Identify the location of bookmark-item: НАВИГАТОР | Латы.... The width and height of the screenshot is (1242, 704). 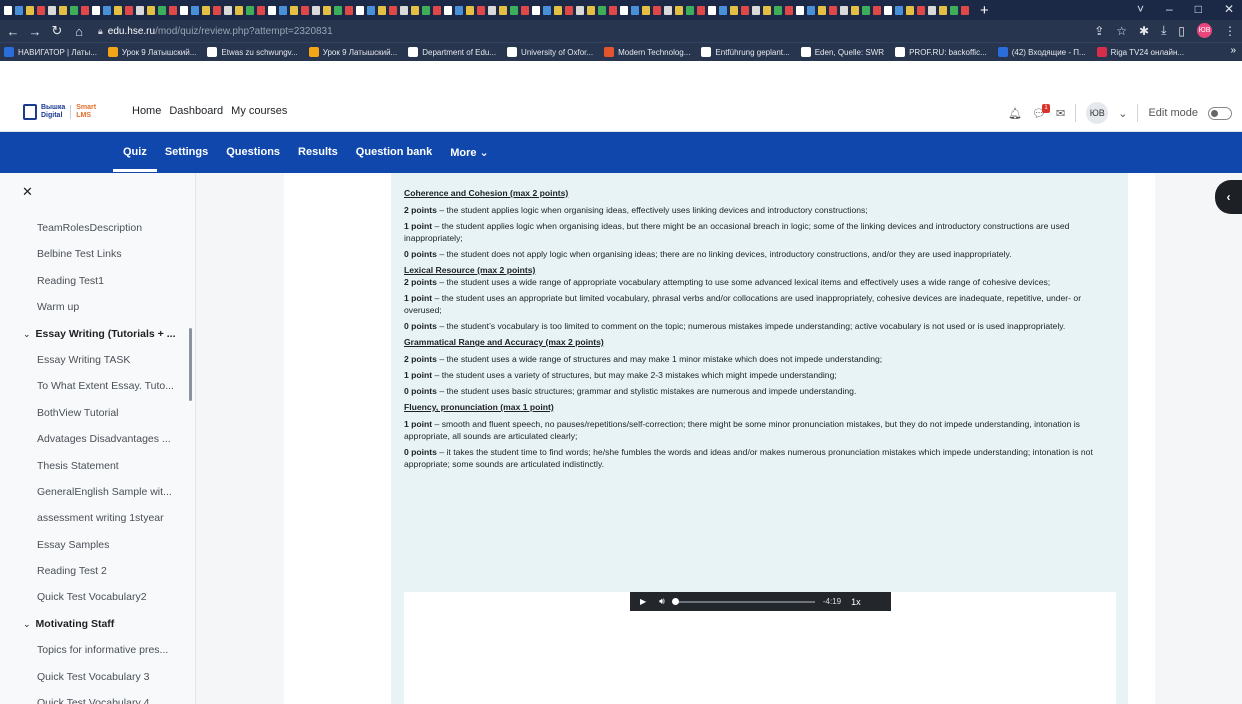
(50, 52).